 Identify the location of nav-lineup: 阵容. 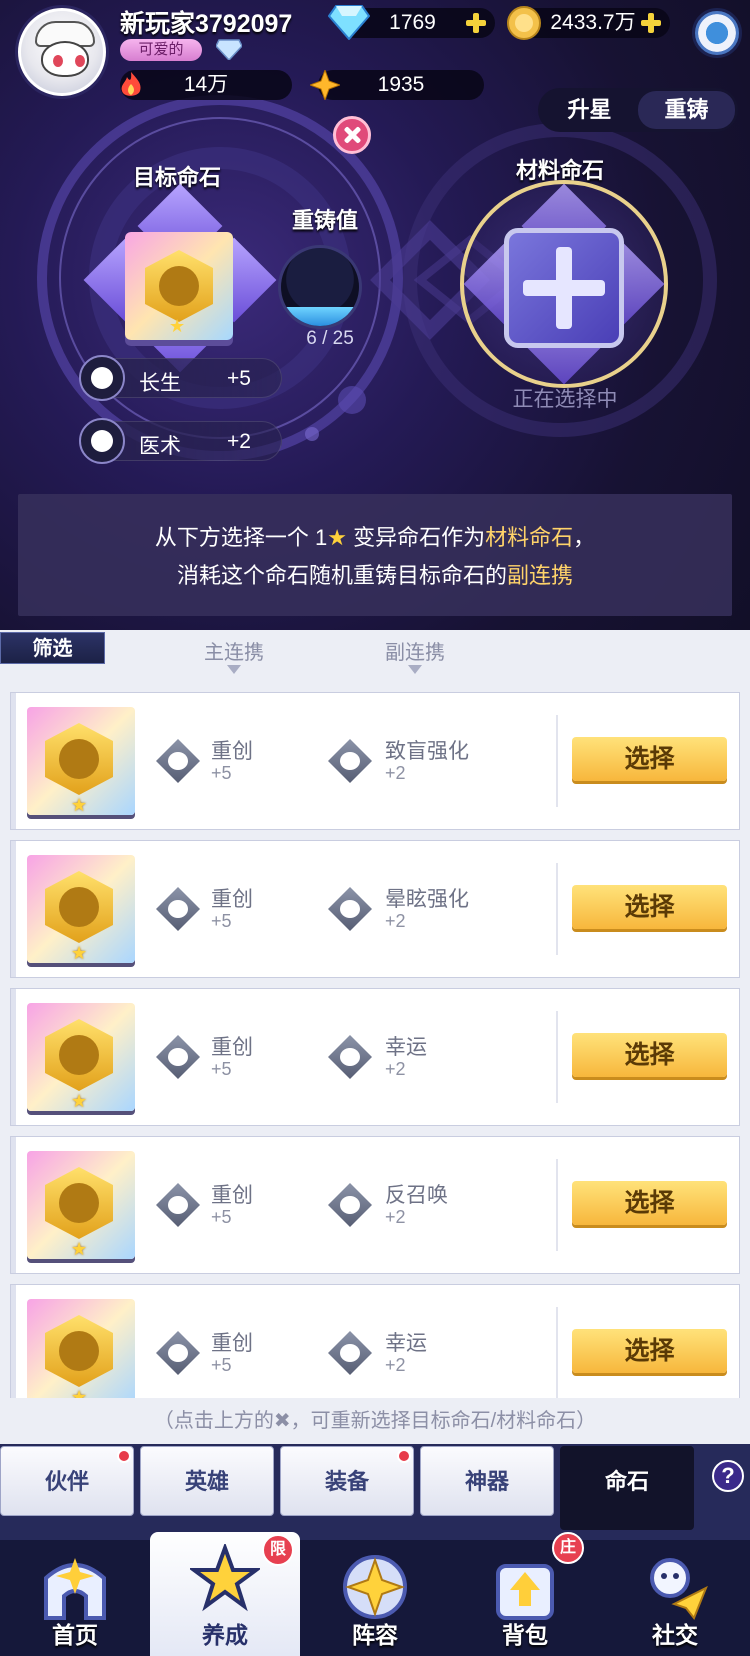
(375, 1598).